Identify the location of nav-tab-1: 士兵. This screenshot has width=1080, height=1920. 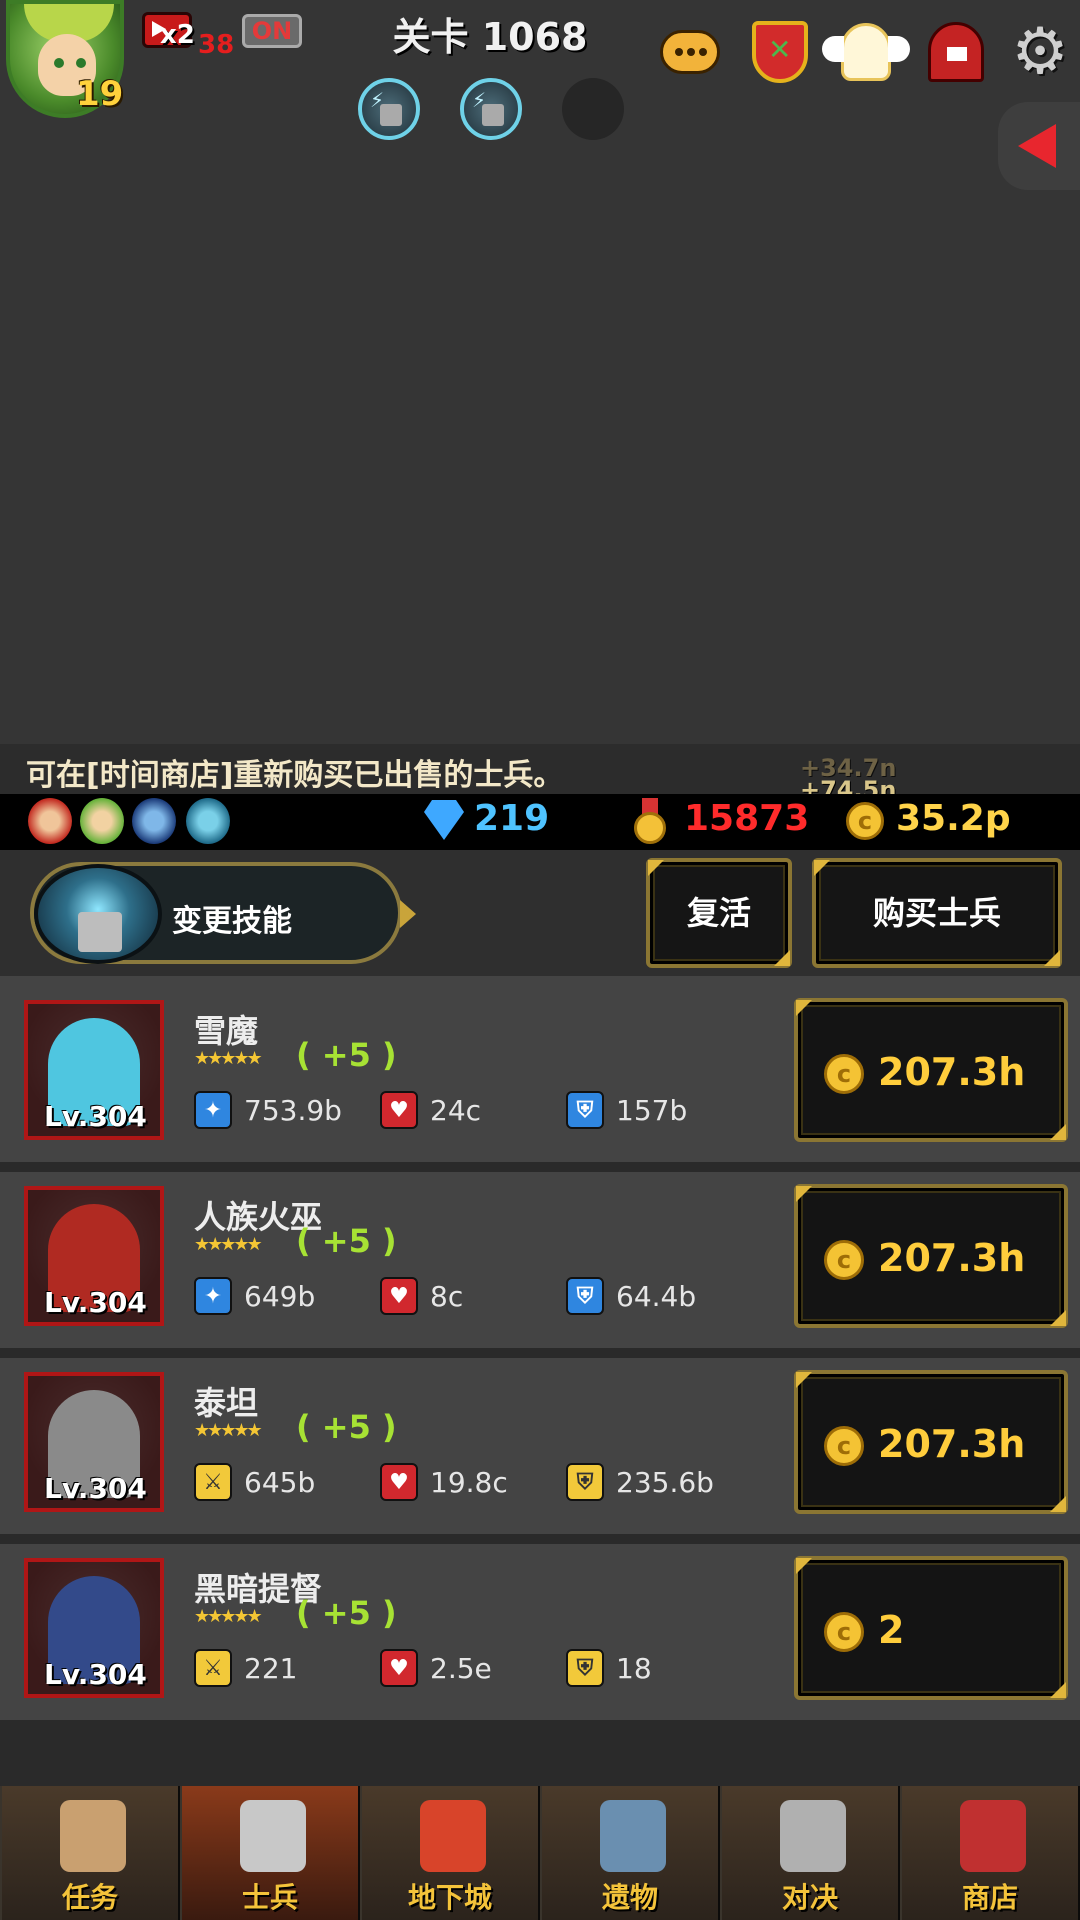
(270, 1853).